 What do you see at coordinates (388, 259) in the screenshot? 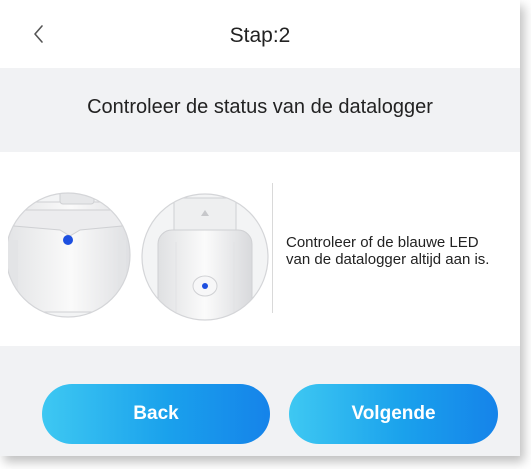
I see `instruction-line-2: van de datalogger altijd aan is.` at bounding box center [388, 259].